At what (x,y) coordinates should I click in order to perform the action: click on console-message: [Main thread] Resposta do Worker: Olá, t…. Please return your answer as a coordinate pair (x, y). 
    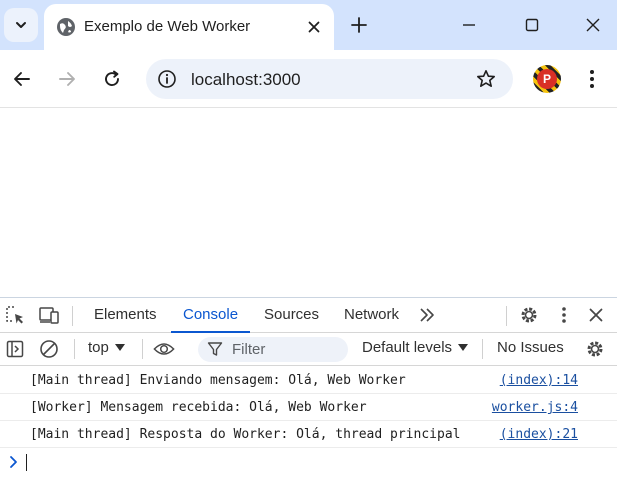
    Looking at the image, I should click on (308, 434).